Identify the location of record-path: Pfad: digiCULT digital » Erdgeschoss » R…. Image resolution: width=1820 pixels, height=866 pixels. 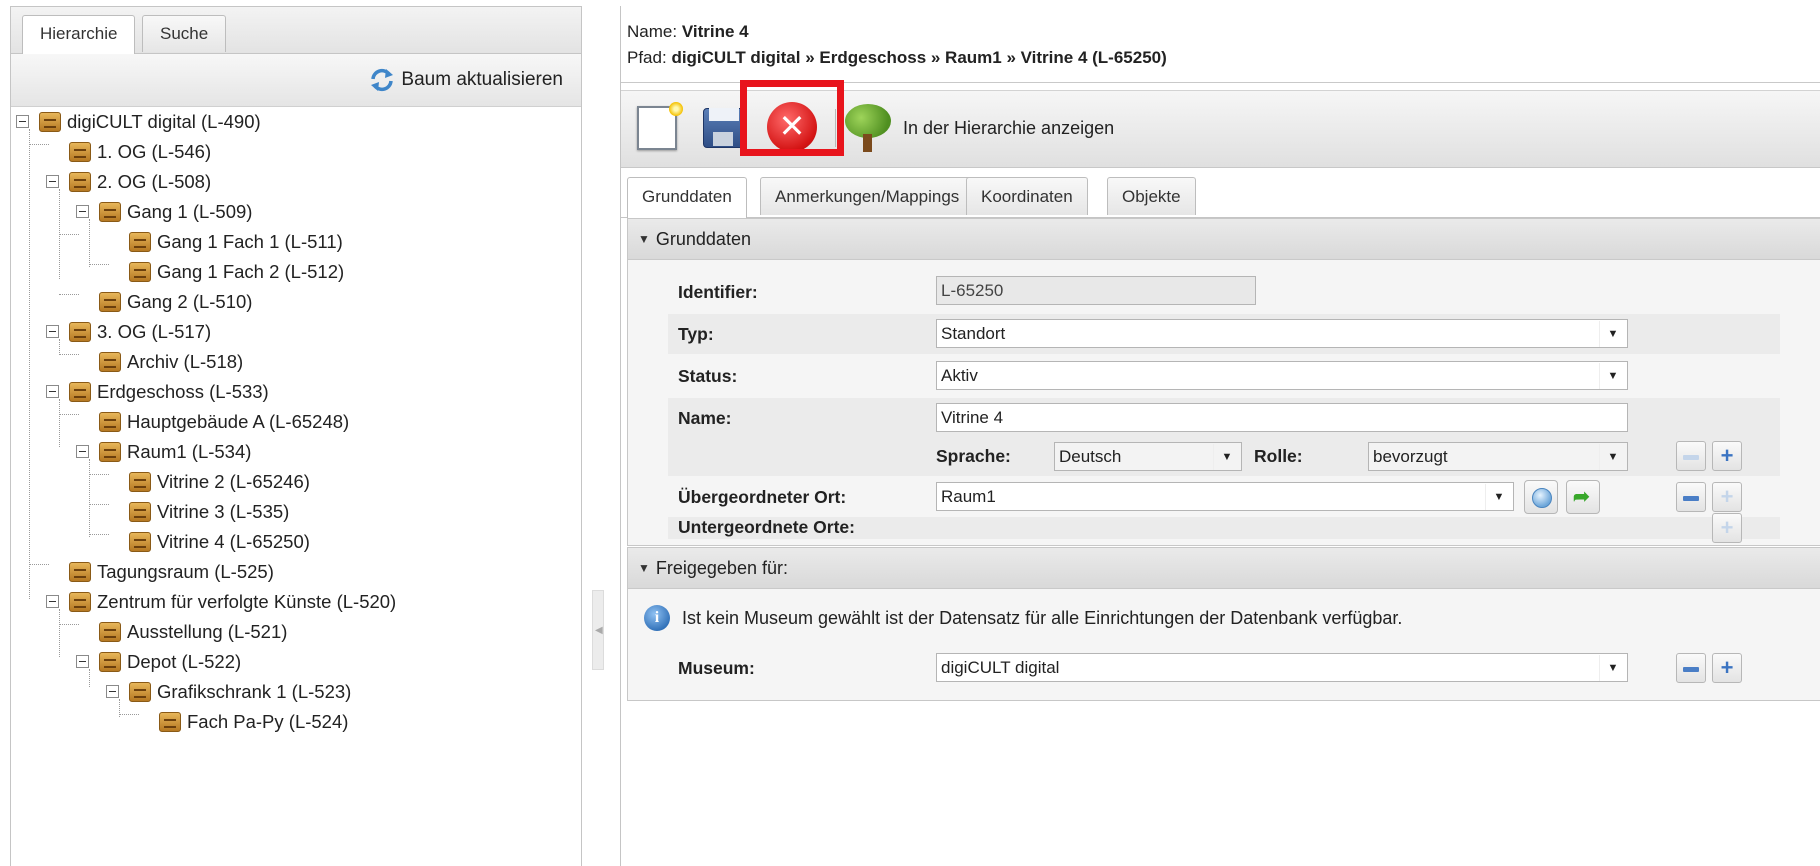
(897, 57).